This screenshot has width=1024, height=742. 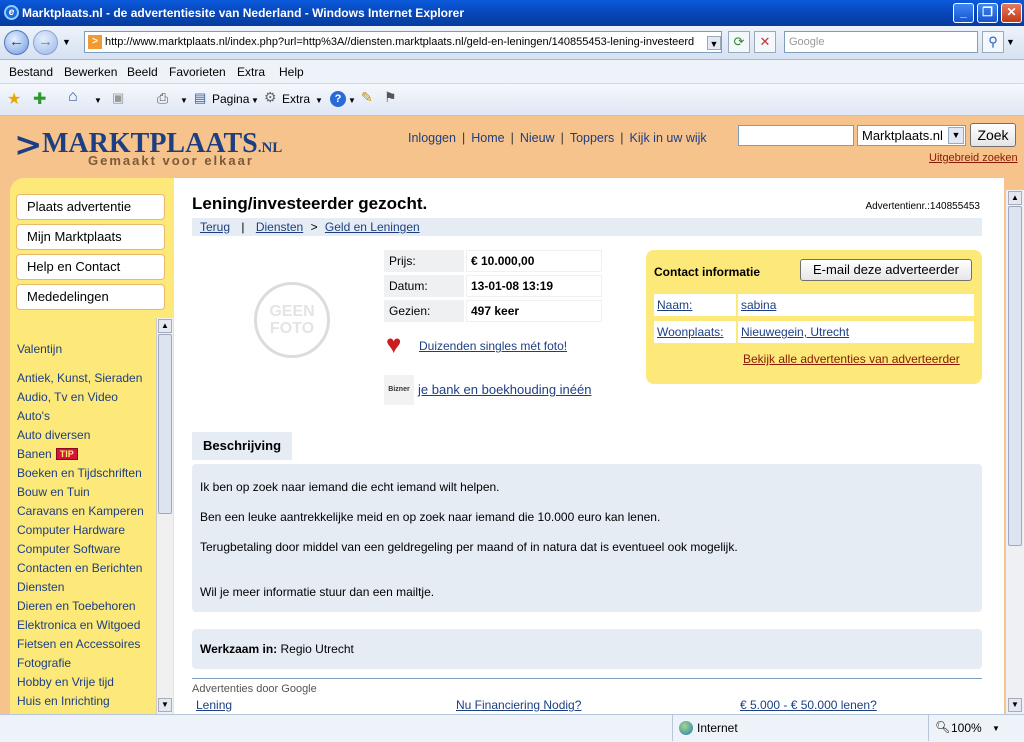 I want to click on category-item: Computer Software, so click(x=85, y=549).